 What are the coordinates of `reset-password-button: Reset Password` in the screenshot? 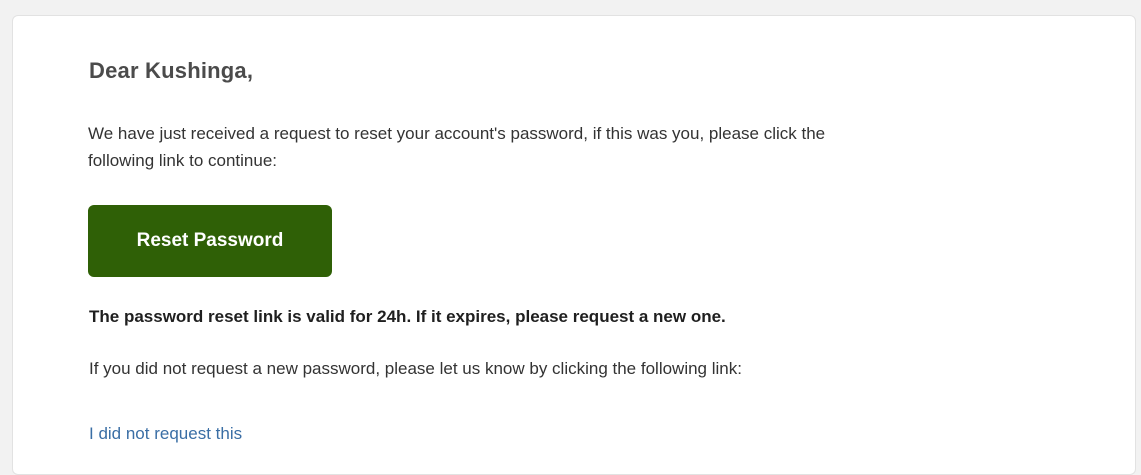 It's located at (210, 241).